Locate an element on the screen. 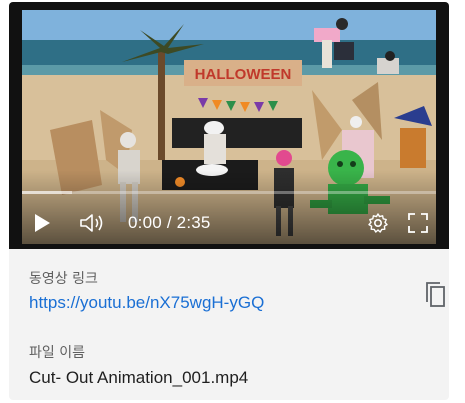  copy-link-button is located at coordinates (434, 294).